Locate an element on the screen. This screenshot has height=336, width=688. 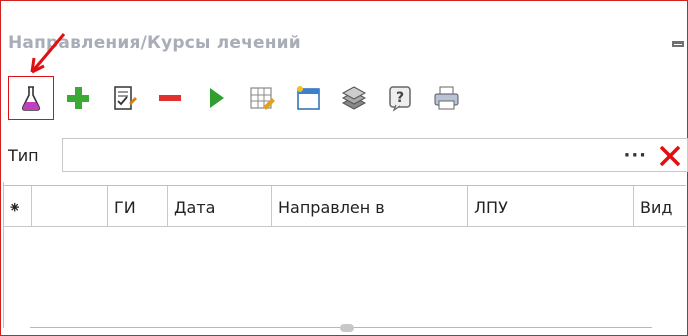
plus-icon is located at coordinates (78, 98).